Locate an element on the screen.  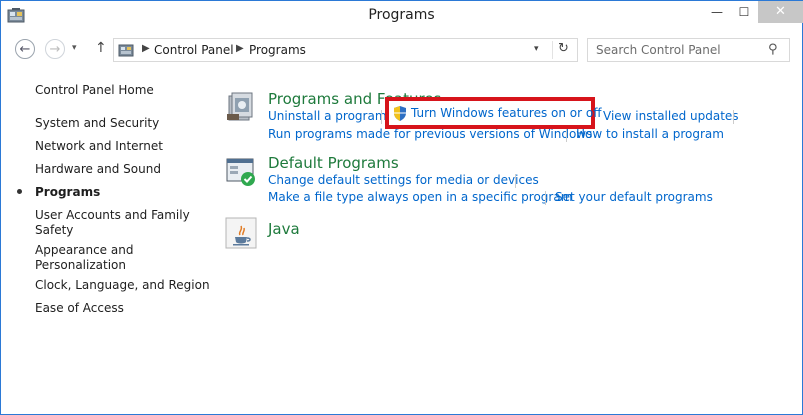
sidebar-item-network-internet: Network and Internet is located at coordinates (99, 146).